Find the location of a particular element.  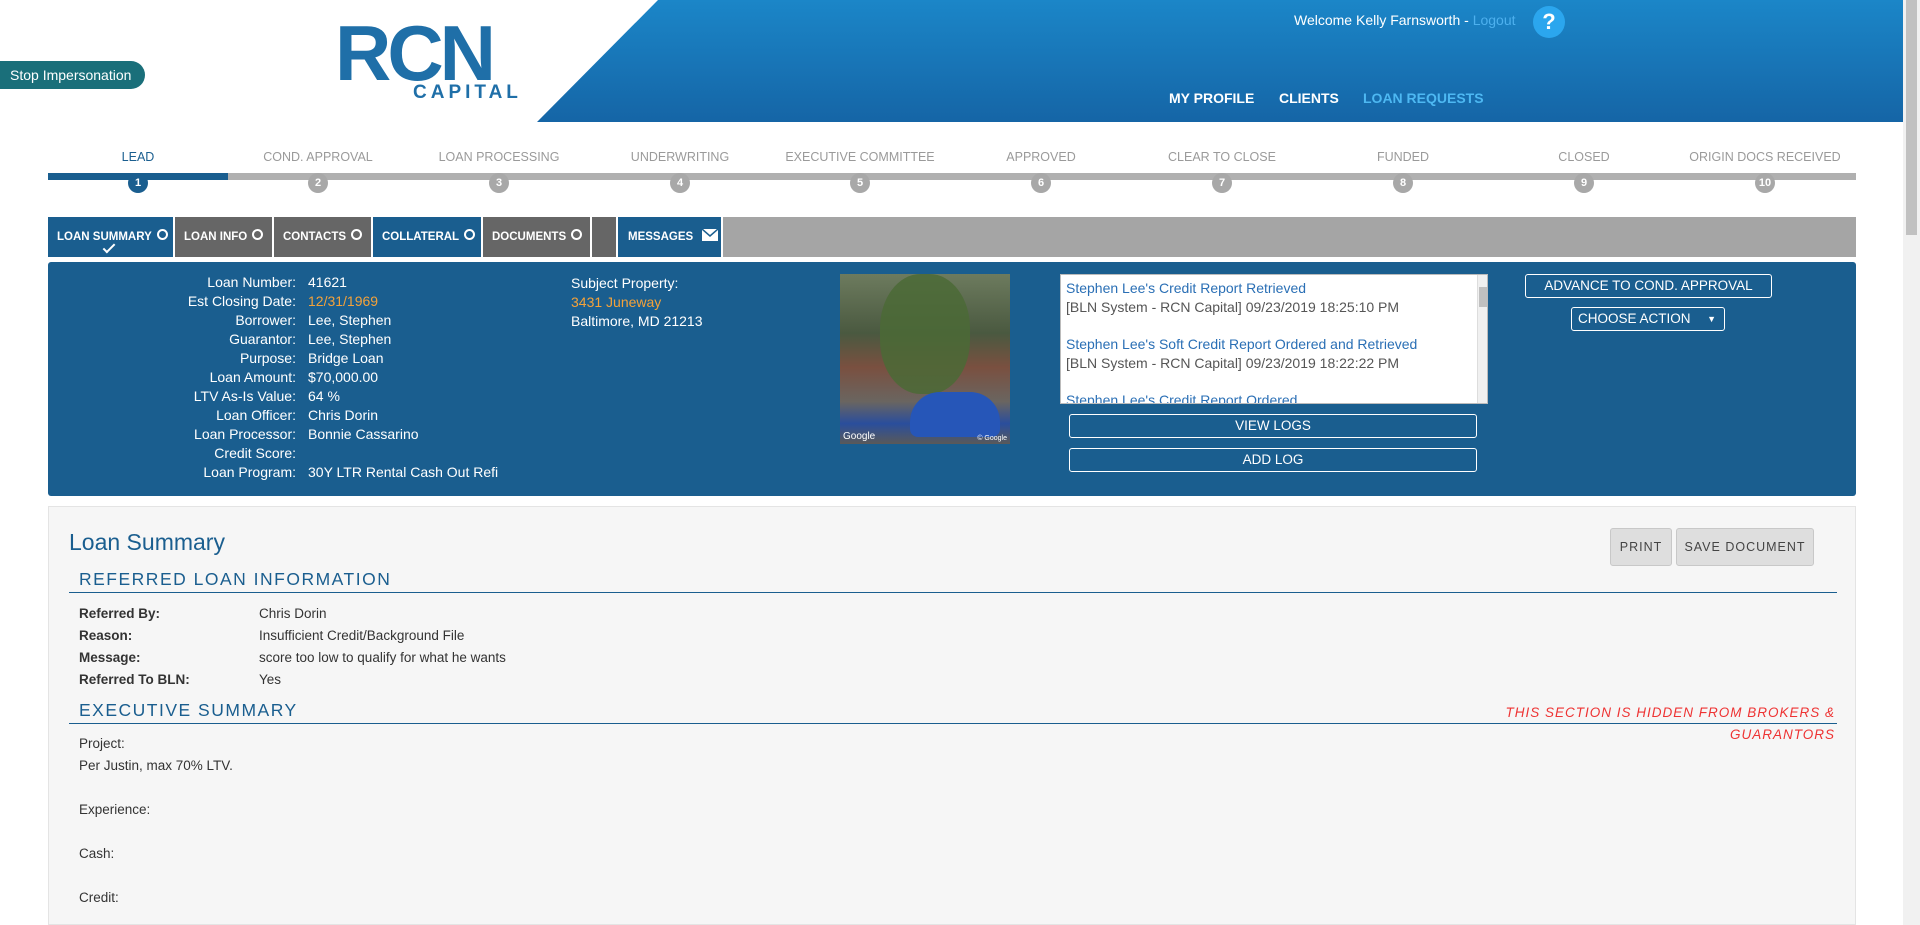

step-funded: FUNDED 8 is located at coordinates (1403, 171).